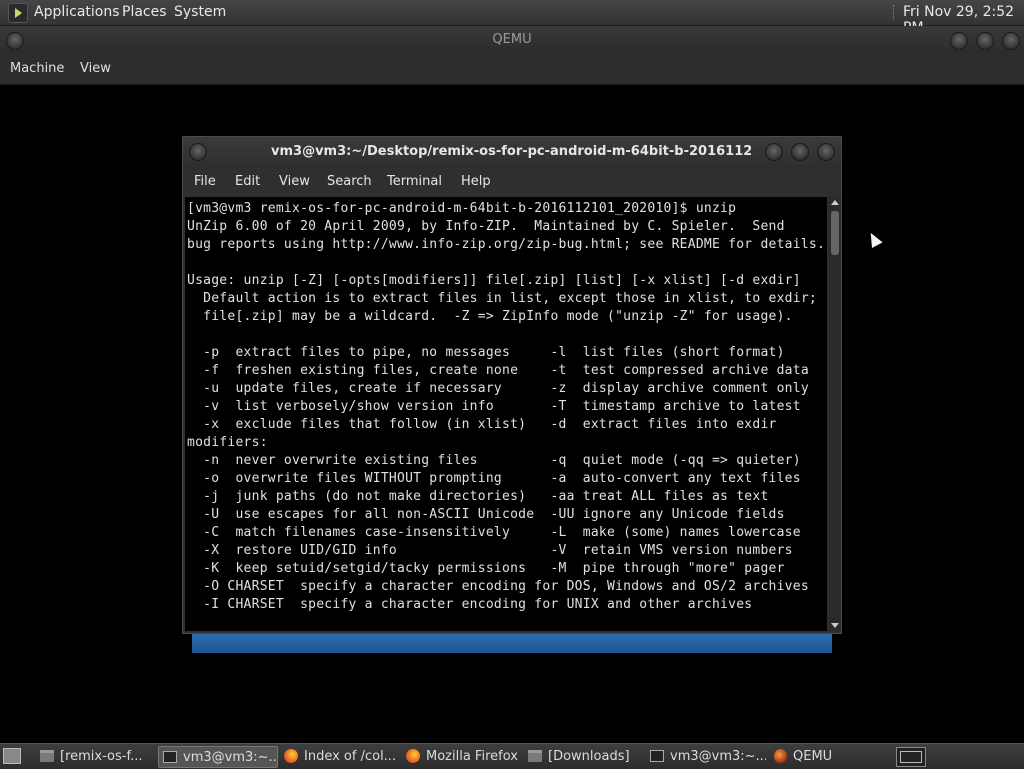 The height and width of the screenshot is (769, 1024). Describe the element at coordinates (472, 756) in the screenshot. I see `taskbar-item-label: Mozilla Firefox` at that location.